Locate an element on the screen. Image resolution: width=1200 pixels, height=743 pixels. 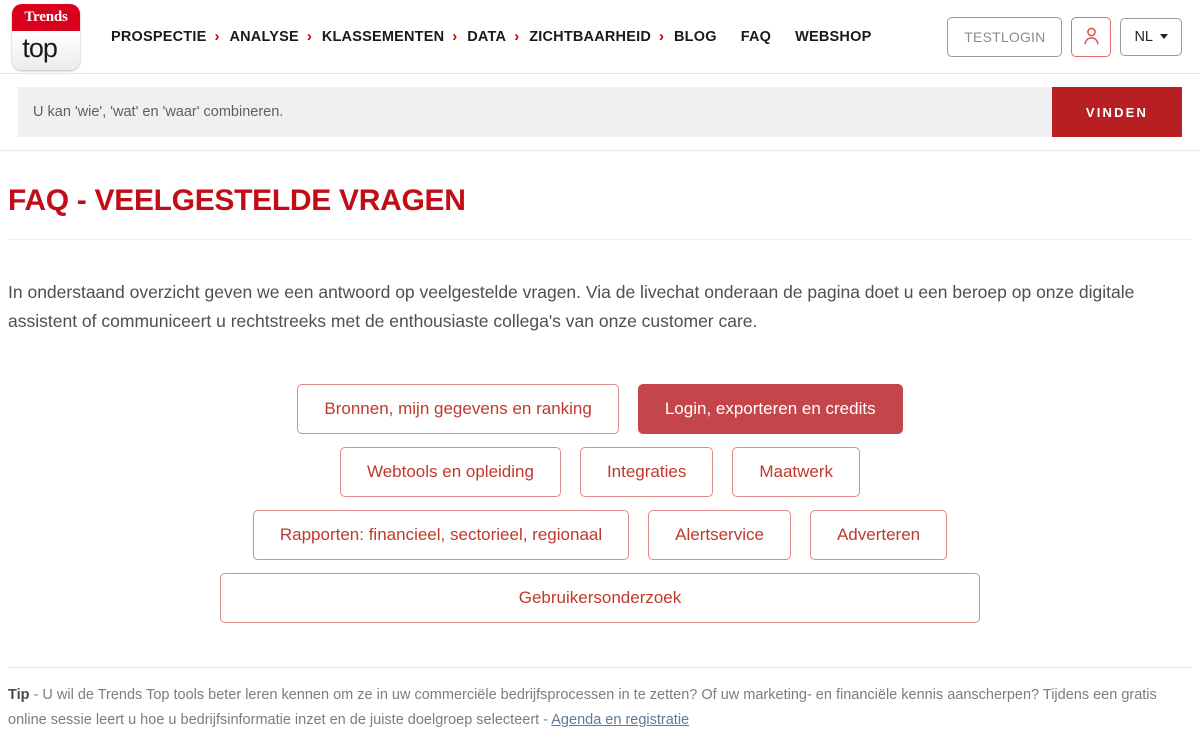
nav-item-zichtbaarheid: ZICHTBAARHEID › is located at coordinates (601, 37).